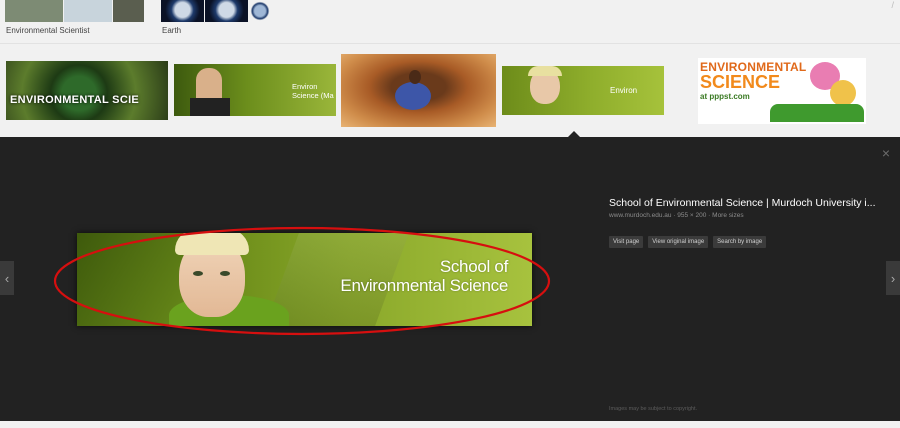  I want to click on next-image-button: ›, so click(893, 278).